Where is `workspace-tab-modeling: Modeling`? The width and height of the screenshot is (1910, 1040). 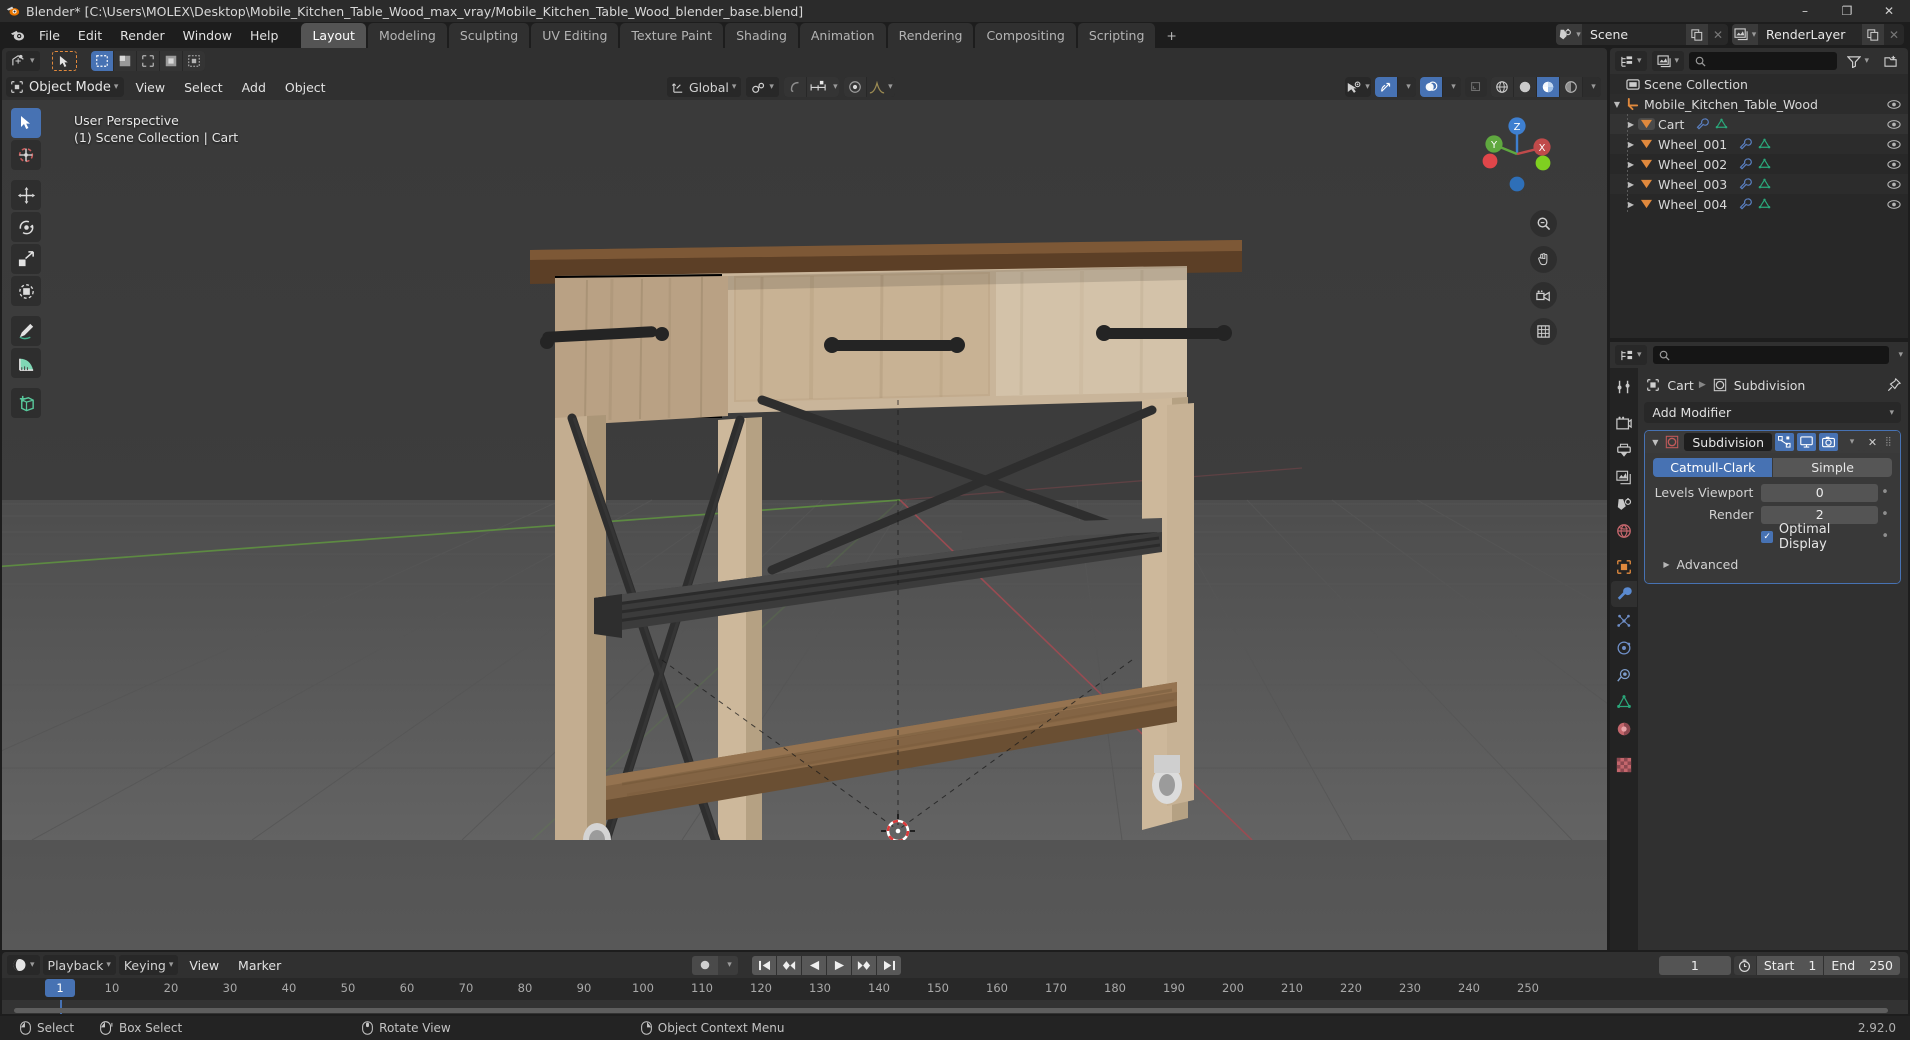 workspace-tab-modeling: Modeling is located at coordinates (407, 35).